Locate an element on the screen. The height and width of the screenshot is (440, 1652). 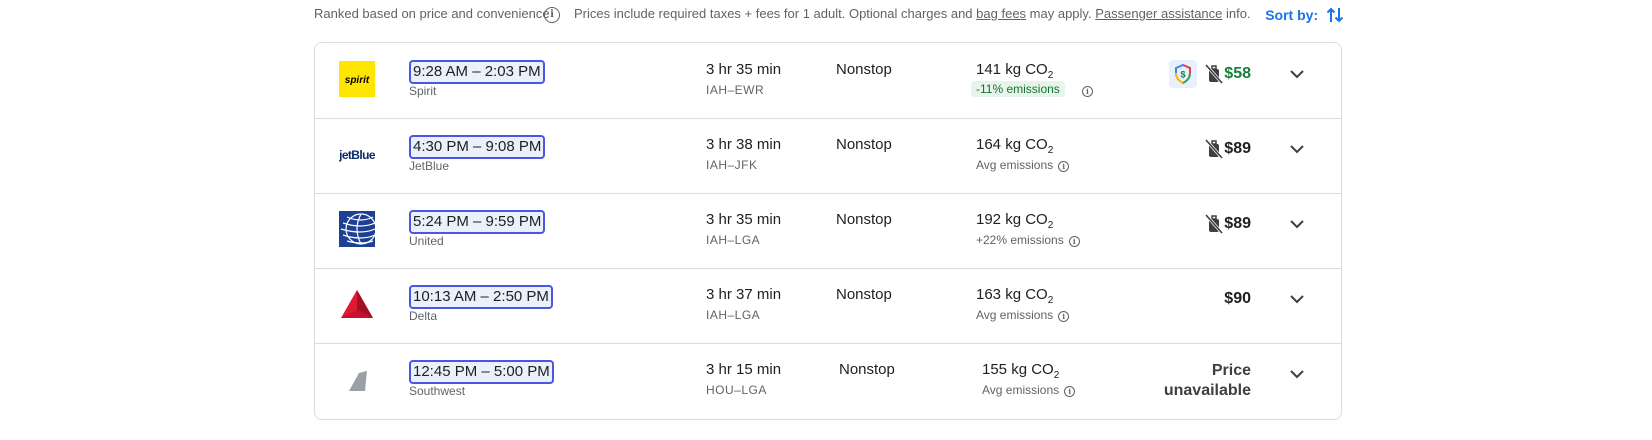
airline-name: Southwest is located at coordinates (437, 391).